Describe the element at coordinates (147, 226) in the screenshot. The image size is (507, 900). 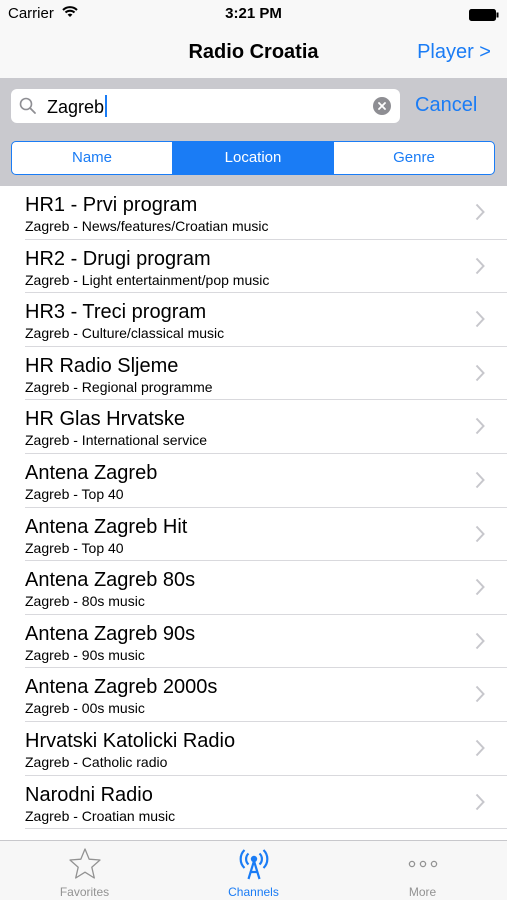
I see `station-subtitle: Zagreb - News/features/Croatian music` at that location.